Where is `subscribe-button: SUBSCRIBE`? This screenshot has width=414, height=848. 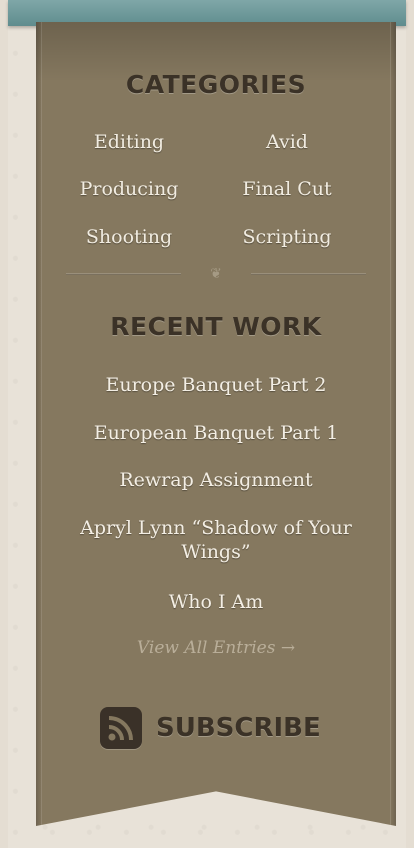
subscribe-button: SUBSCRIBE is located at coordinates (210, 728).